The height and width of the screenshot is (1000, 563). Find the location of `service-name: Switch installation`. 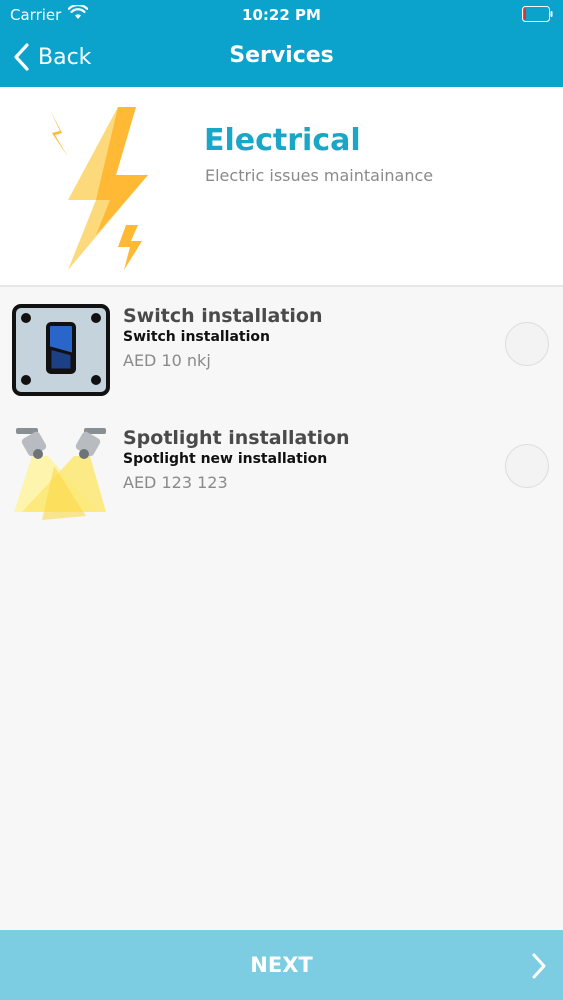

service-name: Switch installation is located at coordinates (223, 316).